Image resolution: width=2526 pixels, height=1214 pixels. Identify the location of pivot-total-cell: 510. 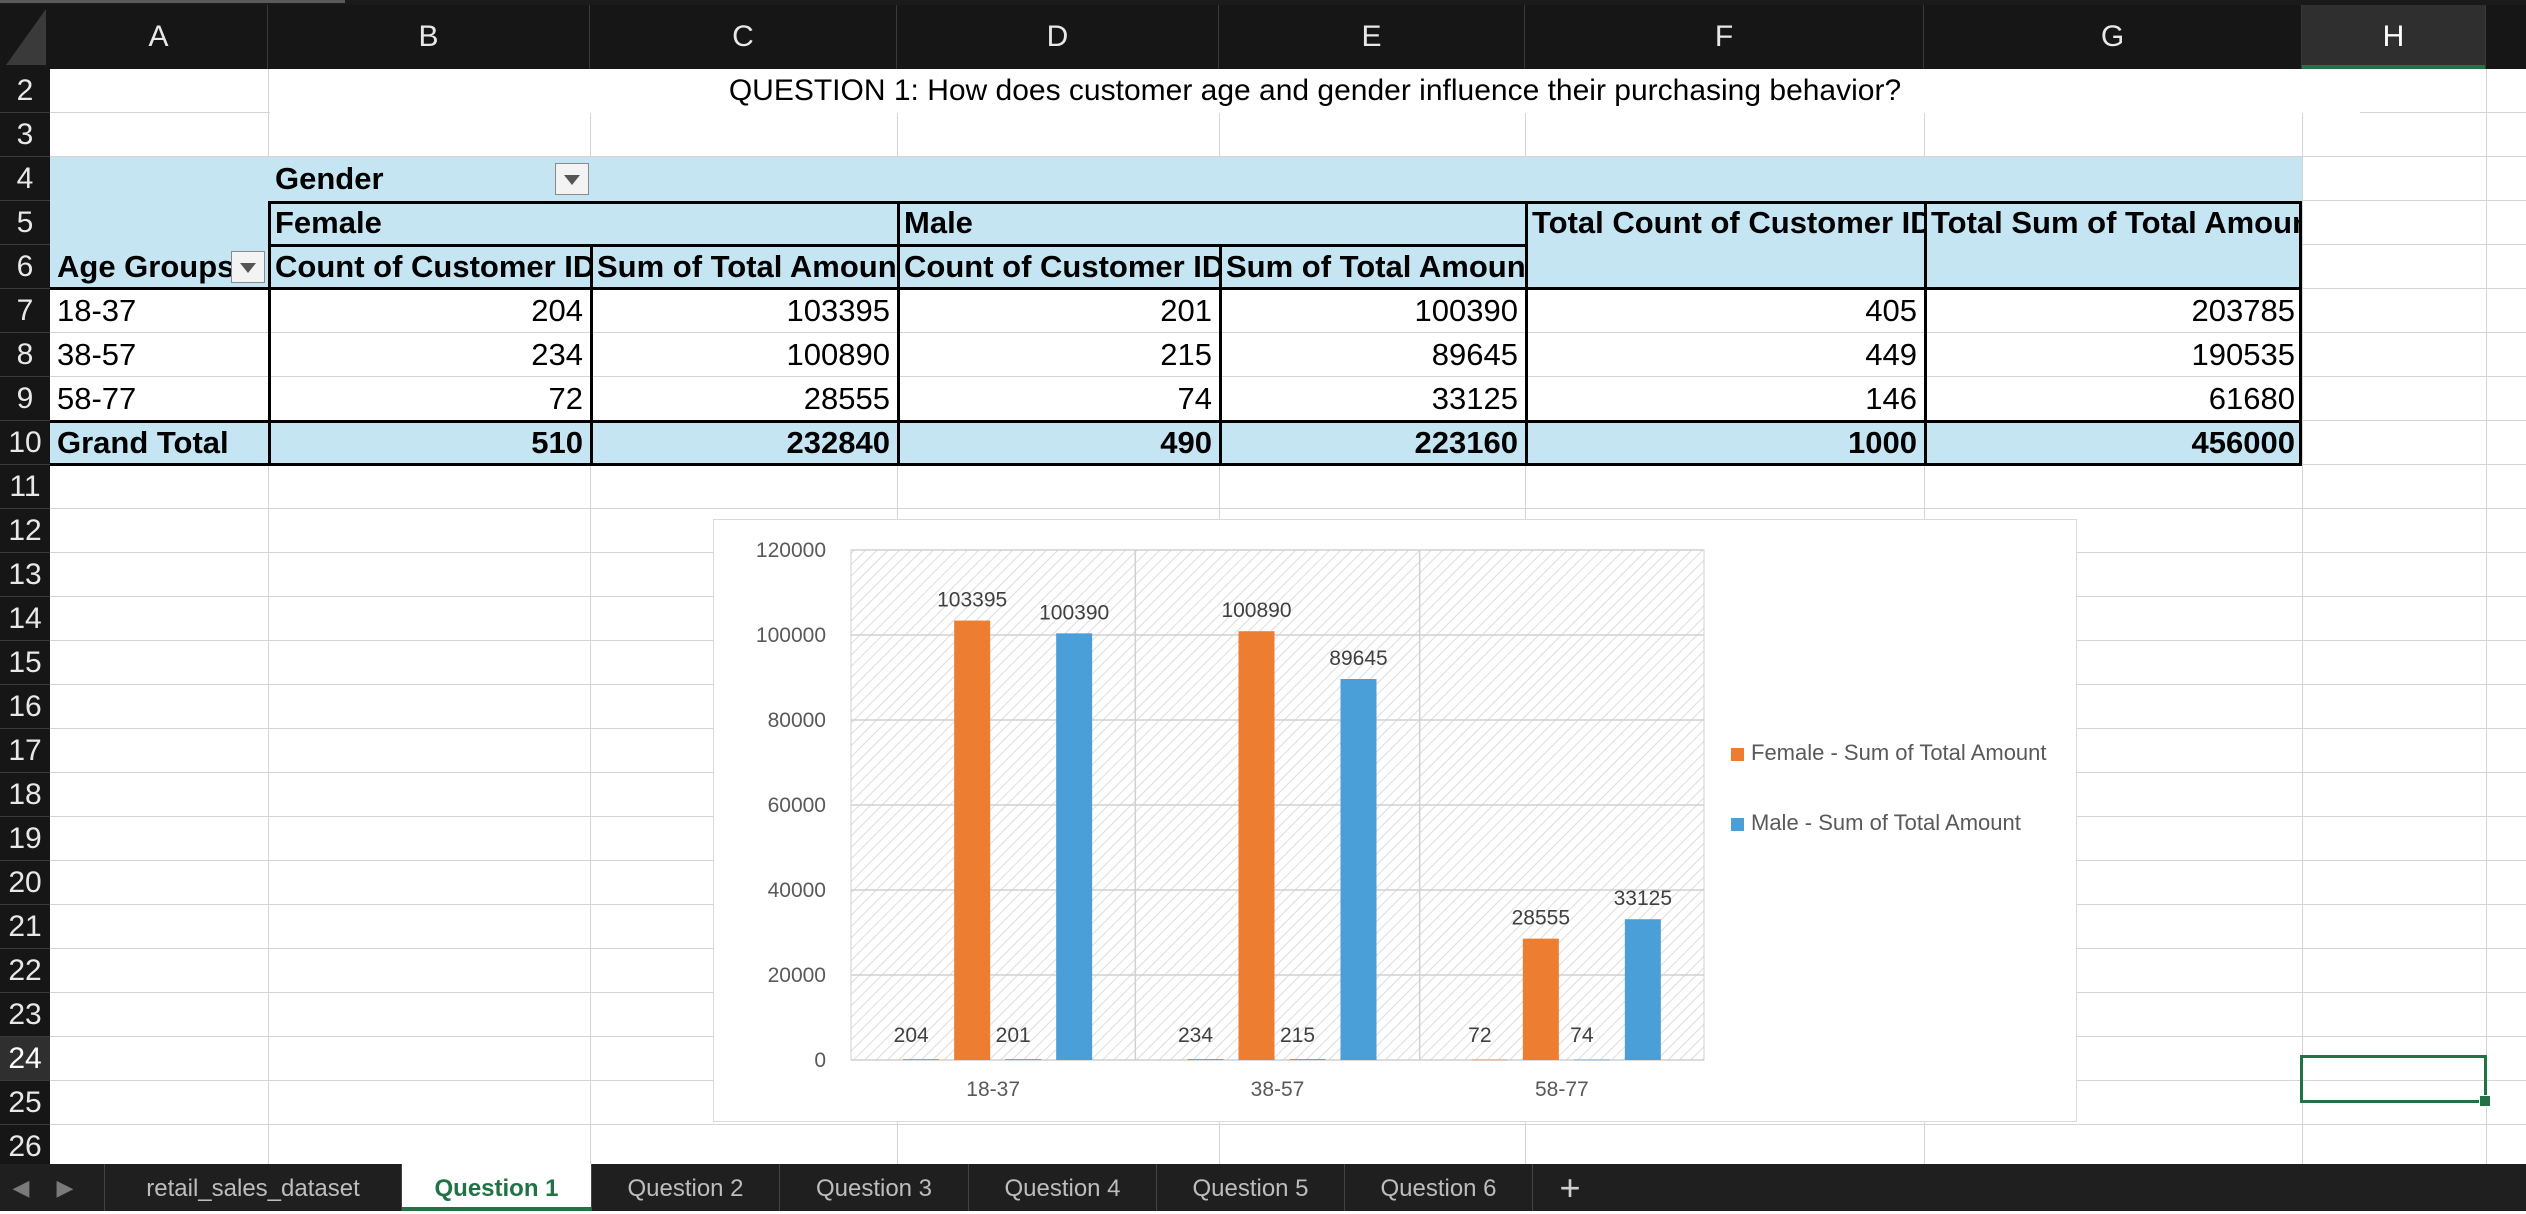
(429, 443).